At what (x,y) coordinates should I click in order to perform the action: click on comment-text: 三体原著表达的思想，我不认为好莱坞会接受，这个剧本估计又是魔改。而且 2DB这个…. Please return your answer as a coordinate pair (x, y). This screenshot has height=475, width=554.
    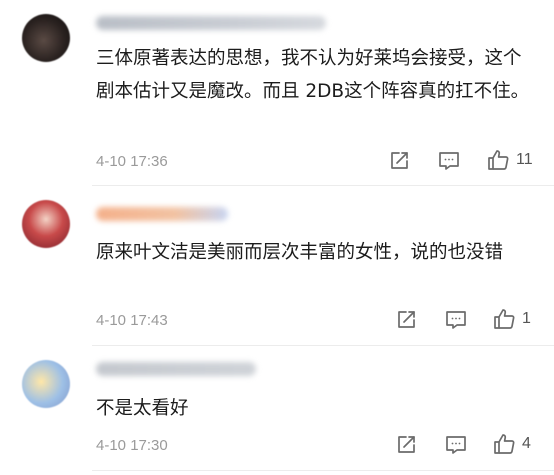
    Looking at the image, I should click on (313, 75).